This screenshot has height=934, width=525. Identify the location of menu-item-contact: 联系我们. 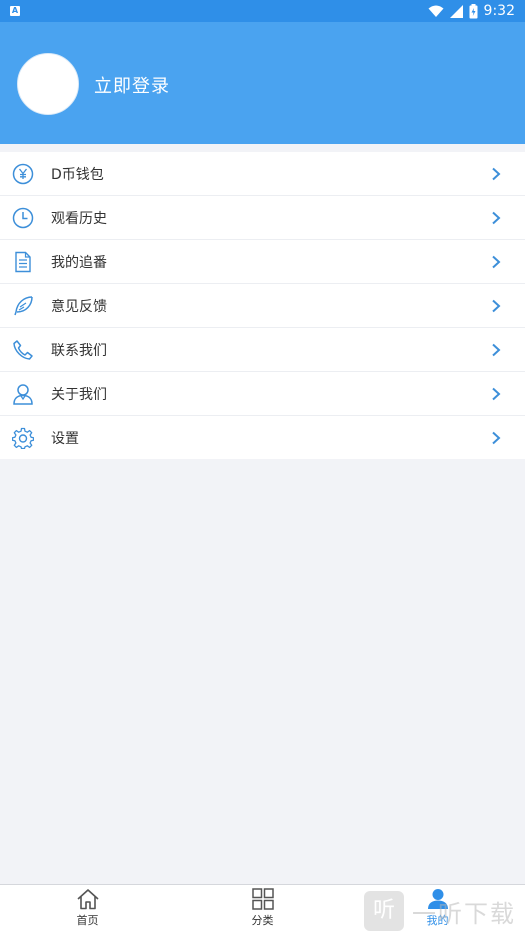
(262, 350).